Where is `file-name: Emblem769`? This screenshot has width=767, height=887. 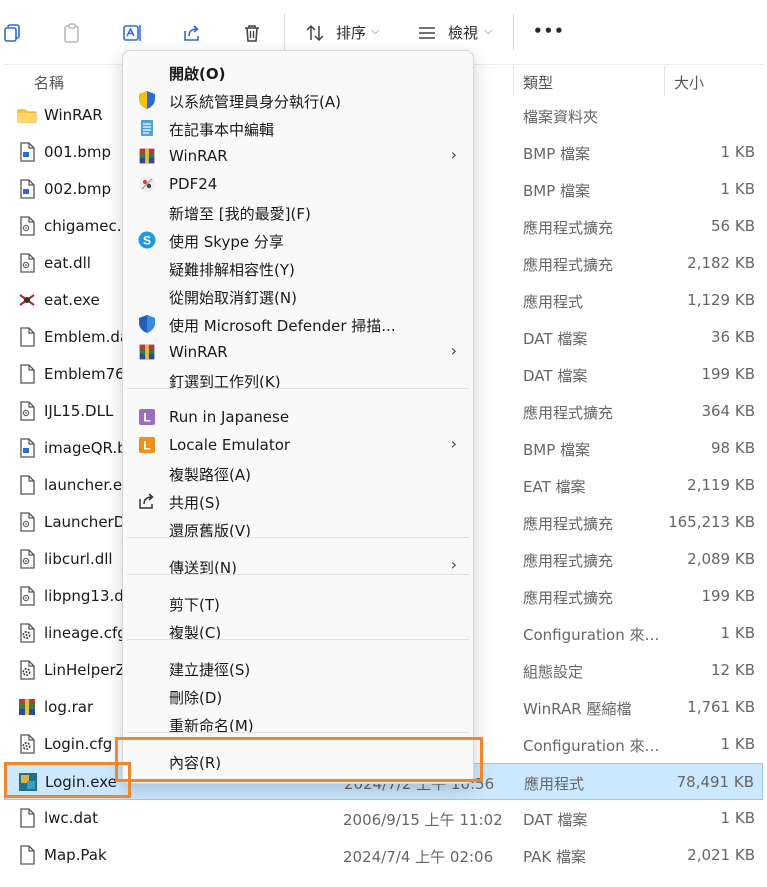 file-name: Emblem769 is located at coordinates (89, 374).